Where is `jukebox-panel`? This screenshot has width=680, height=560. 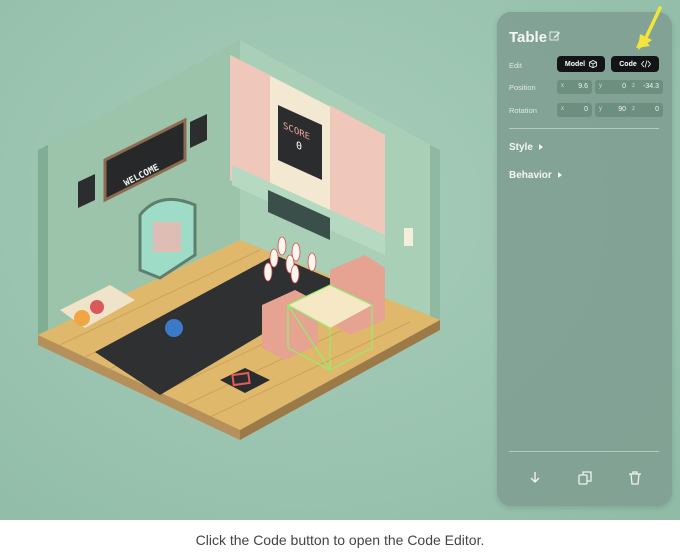
jukebox-panel is located at coordinates (167, 237).